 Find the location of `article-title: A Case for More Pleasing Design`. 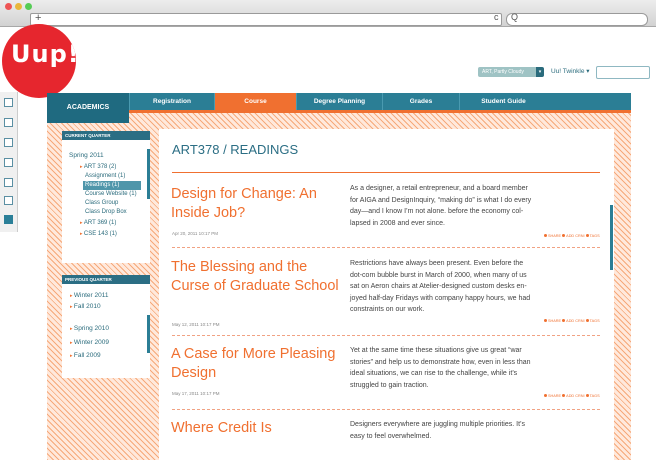

article-title: A Case for More Pleasing Design is located at coordinates (256, 364).